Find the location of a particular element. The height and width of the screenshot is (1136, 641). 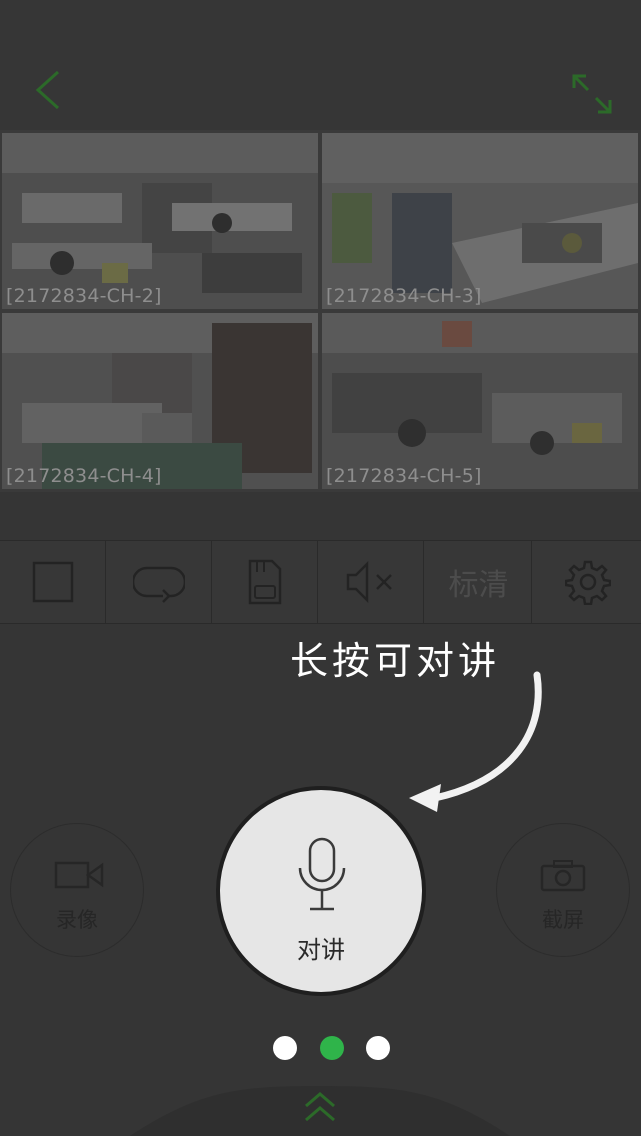

settings-button is located at coordinates (588, 582).